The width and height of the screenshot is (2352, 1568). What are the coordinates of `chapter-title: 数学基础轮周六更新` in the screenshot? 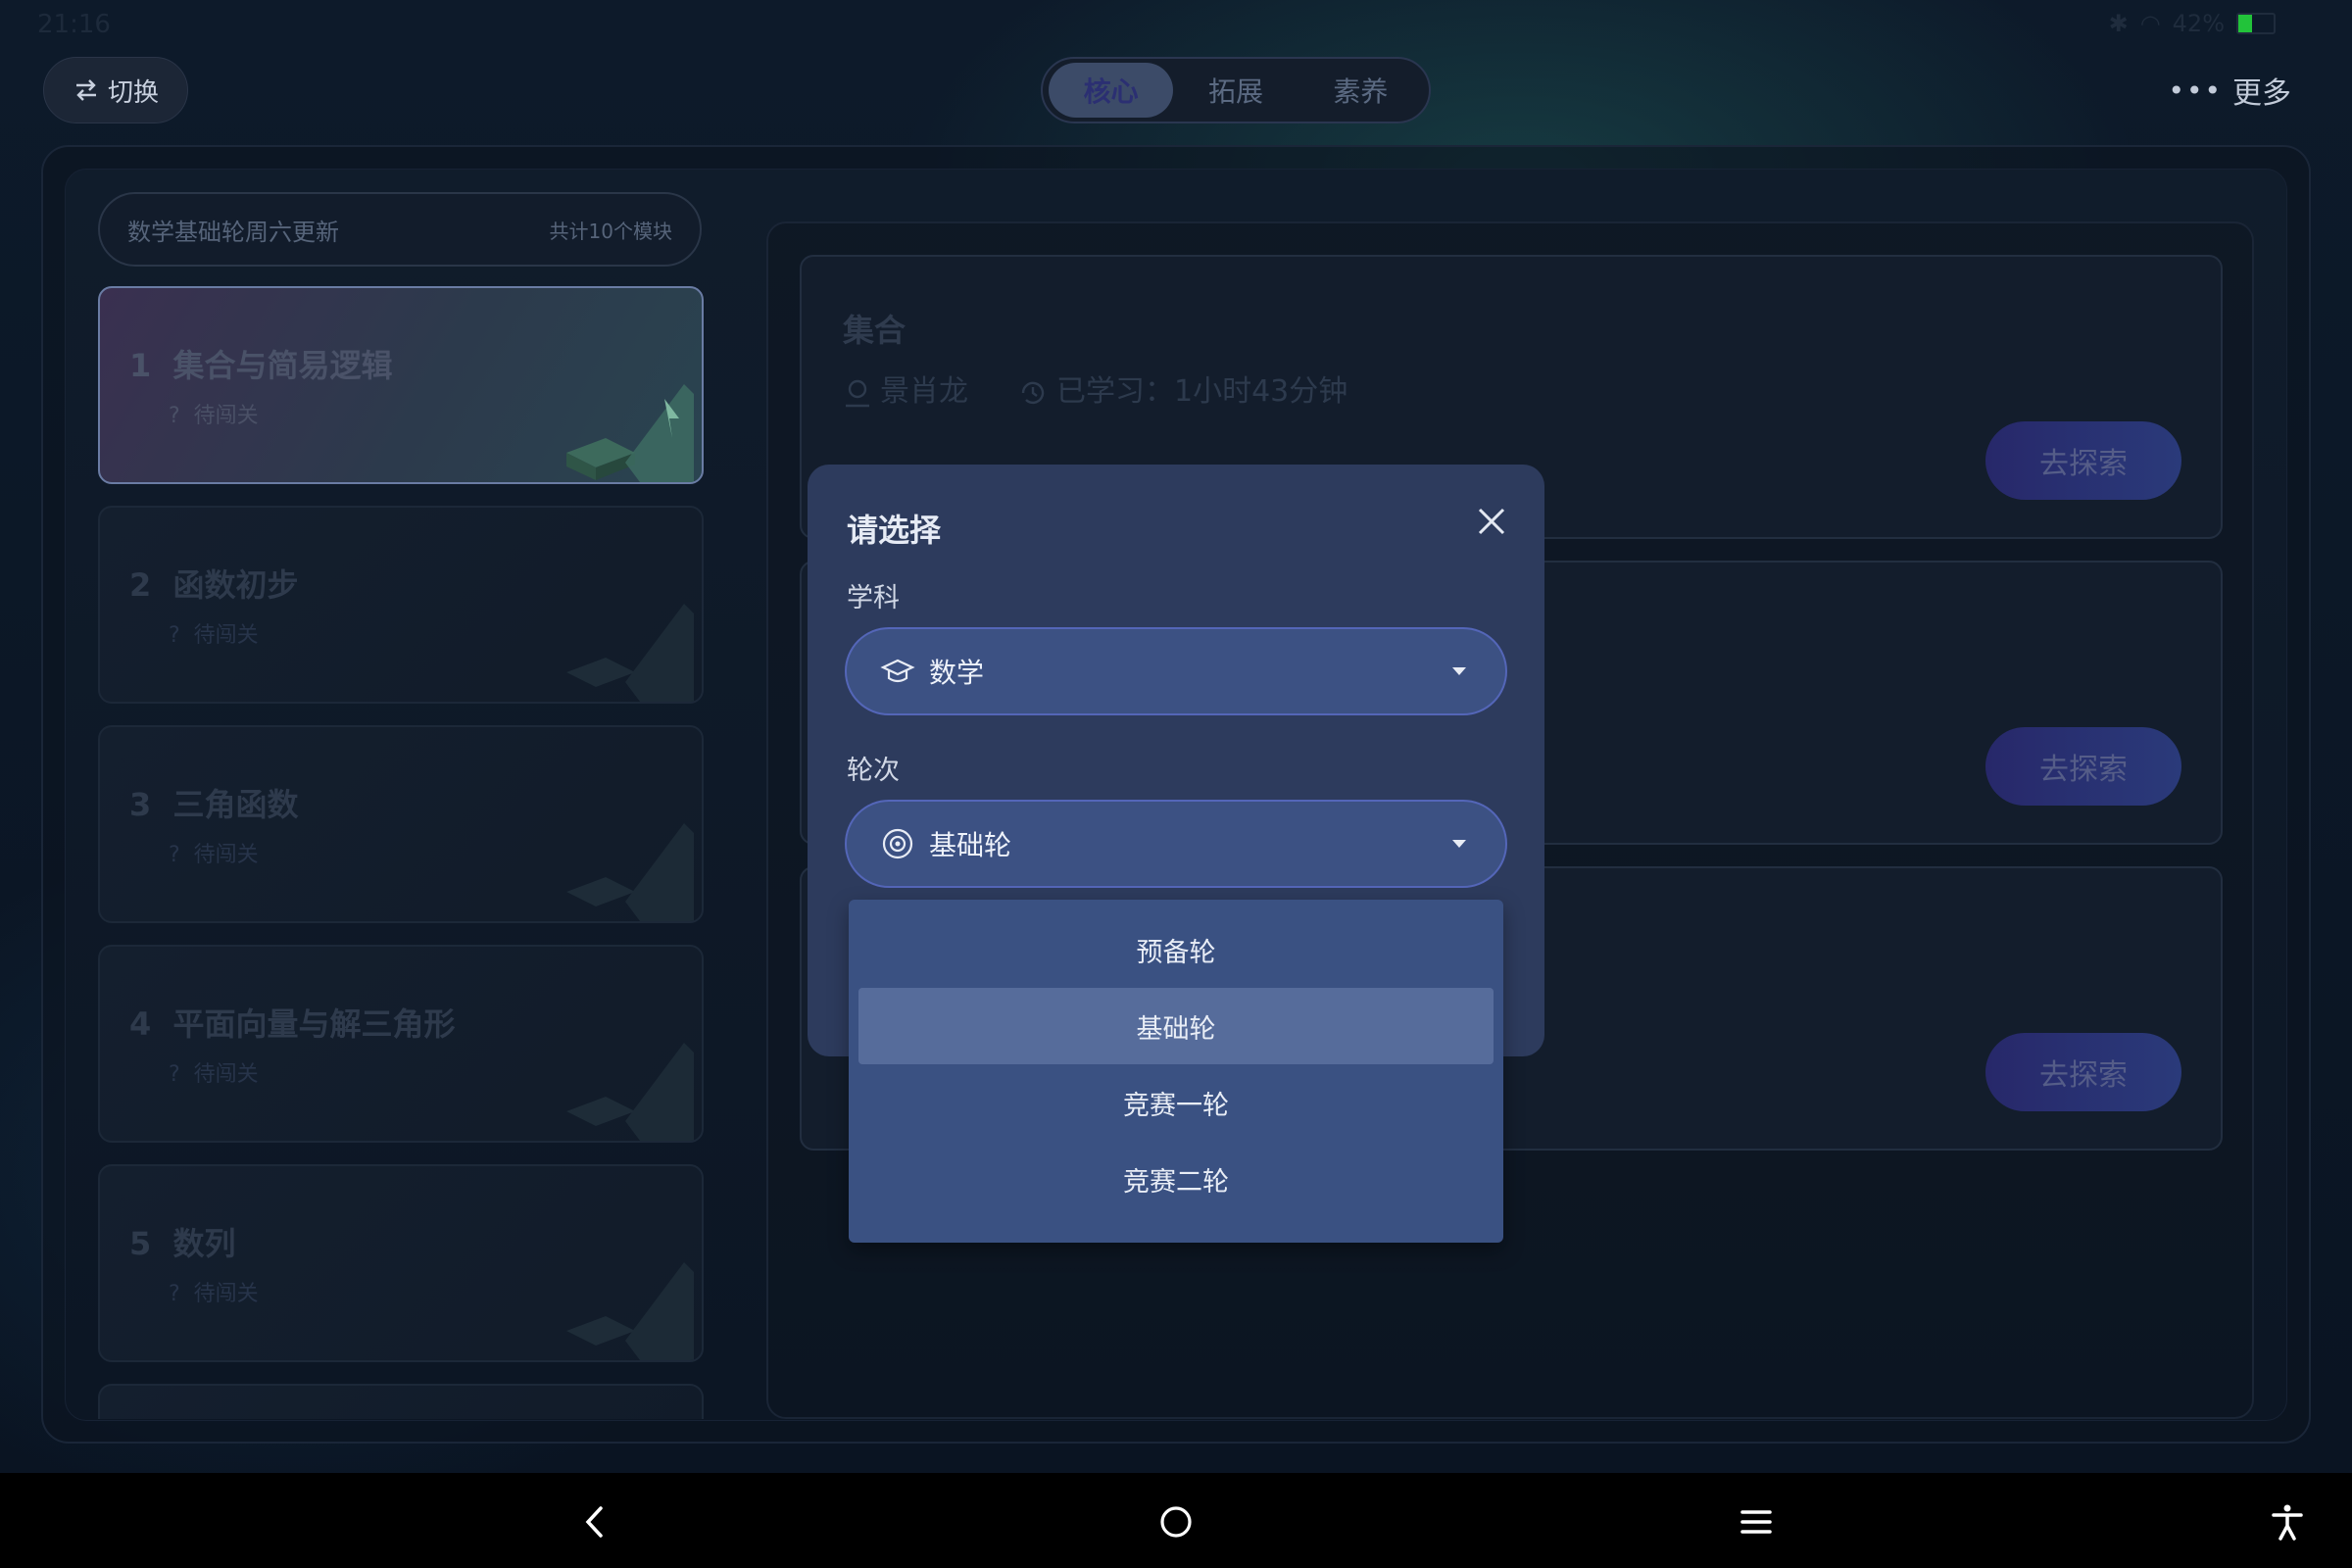 It's located at (233, 232).